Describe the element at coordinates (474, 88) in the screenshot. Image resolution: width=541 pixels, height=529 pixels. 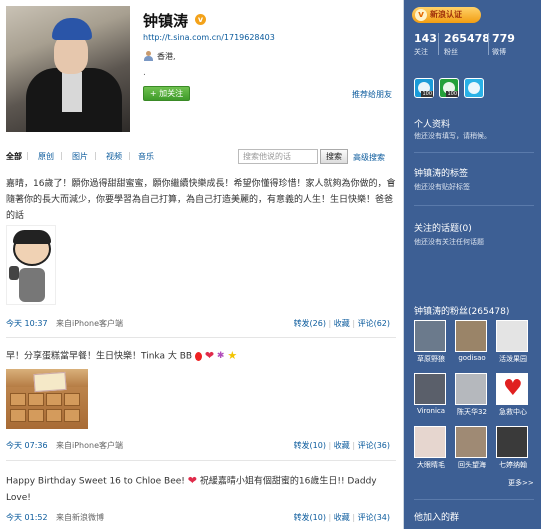
I see `medal-icon` at that location.